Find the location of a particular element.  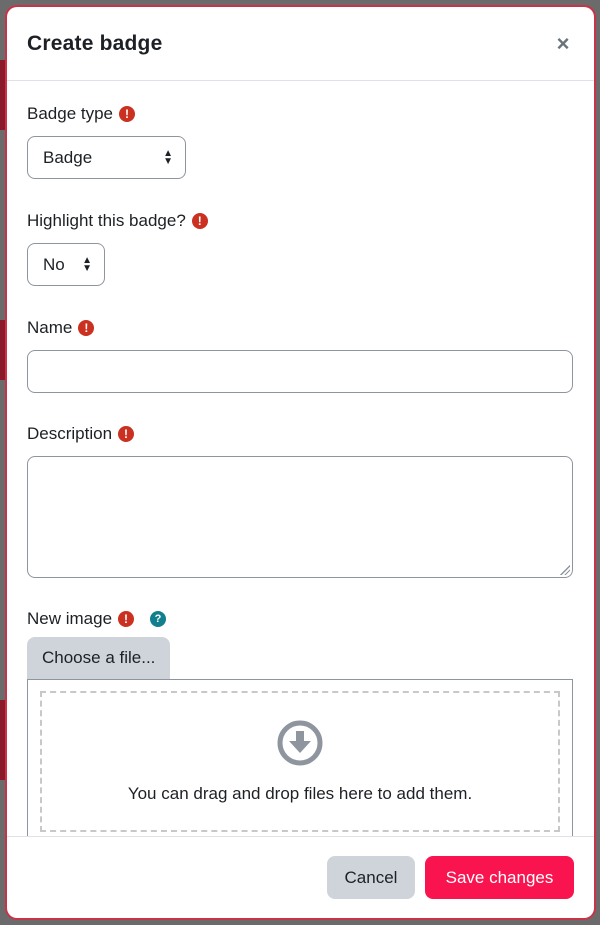

highlight-label: Highlight this badge? is located at coordinates (106, 220).